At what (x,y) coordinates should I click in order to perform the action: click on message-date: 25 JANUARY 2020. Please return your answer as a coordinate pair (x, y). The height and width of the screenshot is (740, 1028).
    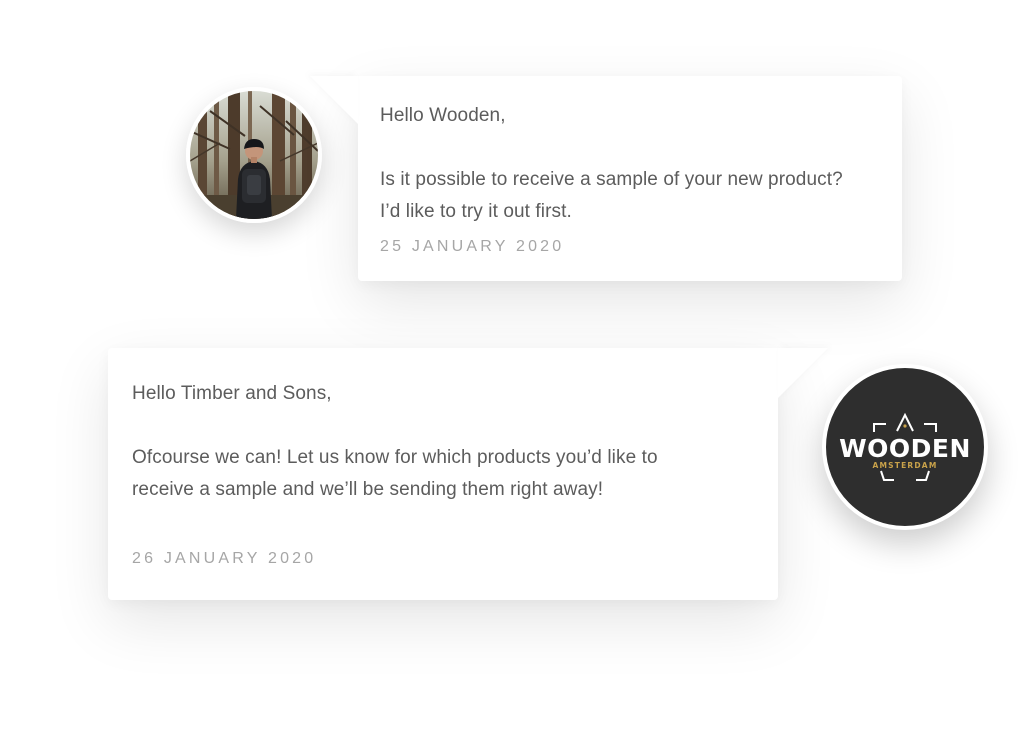
    Looking at the image, I should click on (472, 246).